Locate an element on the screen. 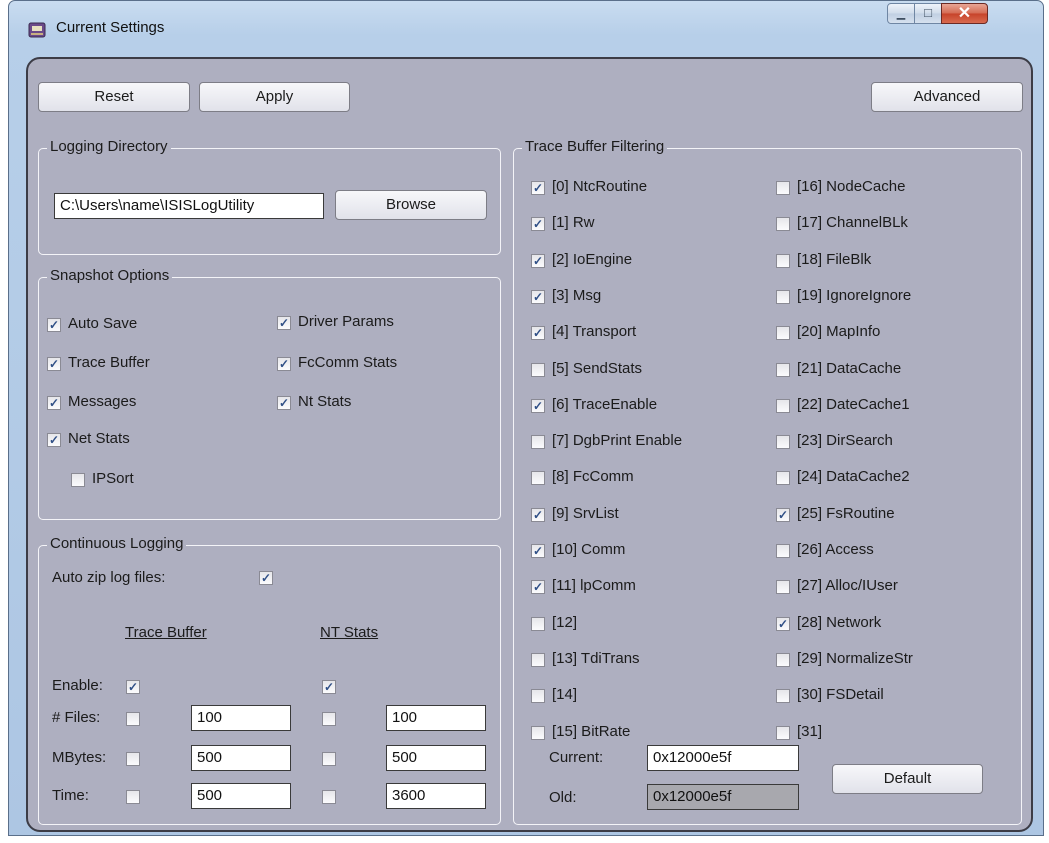  continuous-mbytes-nt-checkbox is located at coordinates (329, 759).